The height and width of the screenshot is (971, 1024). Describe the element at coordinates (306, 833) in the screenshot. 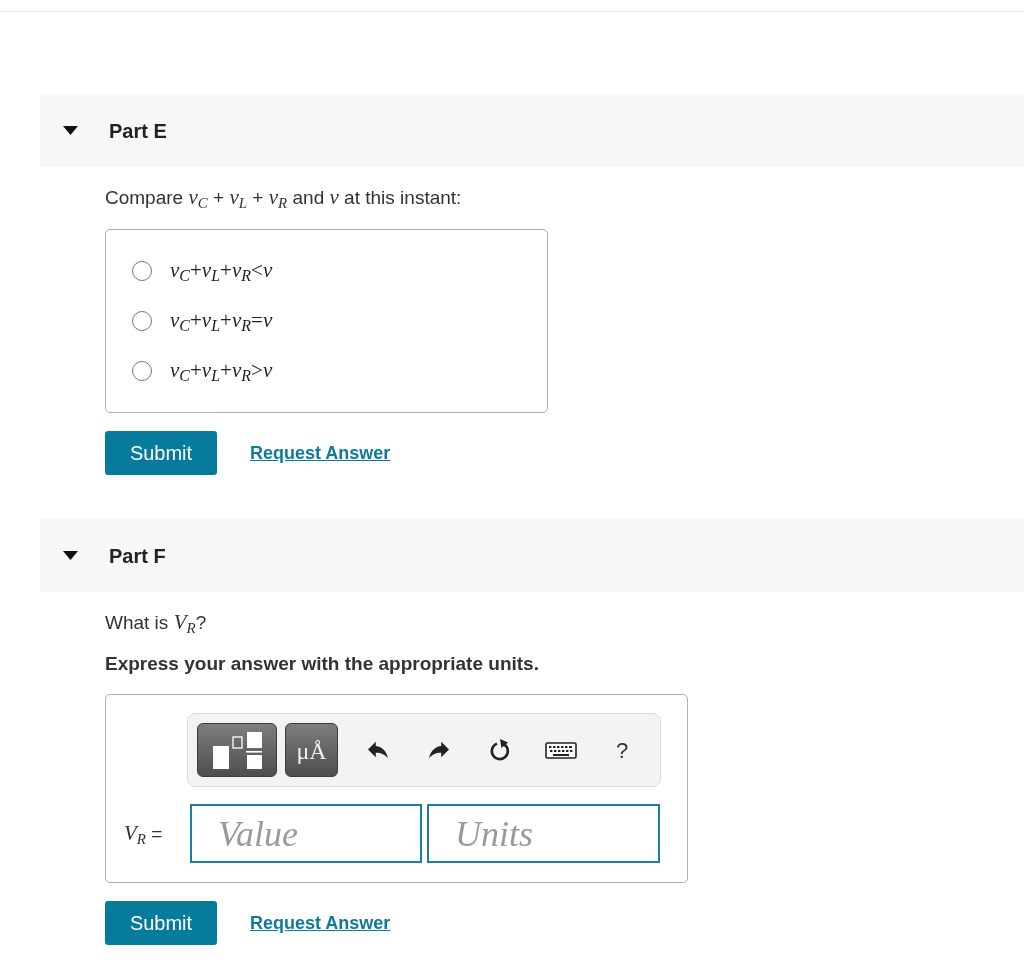

I see `value-field: Value` at that location.